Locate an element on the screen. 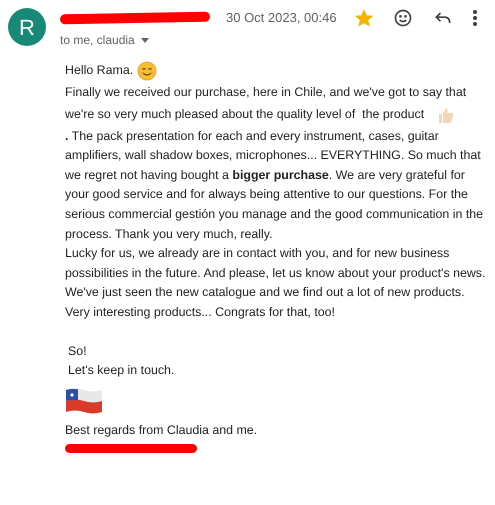 This screenshot has height=505, width=495. flag-icon is located at coordinates (84, 401).